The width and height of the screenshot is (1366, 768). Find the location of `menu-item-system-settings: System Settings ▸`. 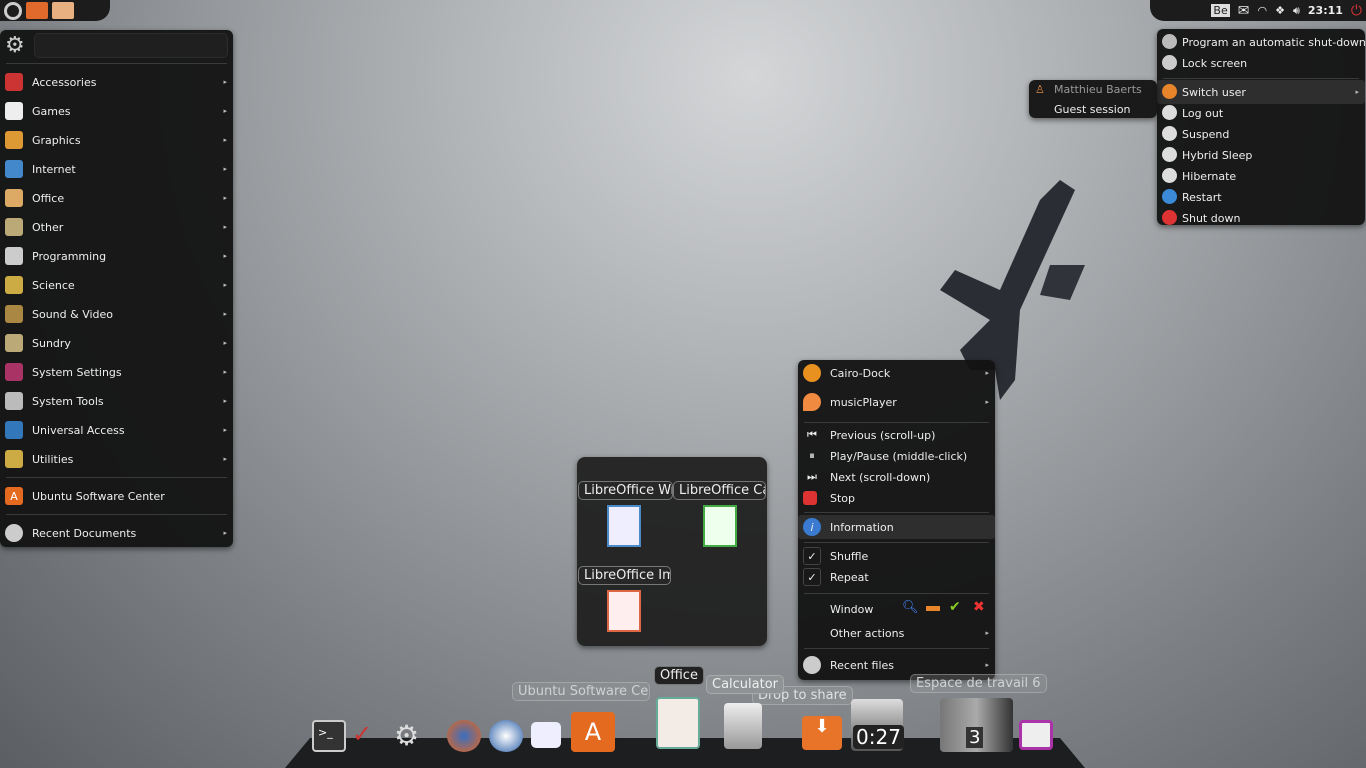

menu-item-system-settings: System Settings ▸ is located at coordinates (116, 372).